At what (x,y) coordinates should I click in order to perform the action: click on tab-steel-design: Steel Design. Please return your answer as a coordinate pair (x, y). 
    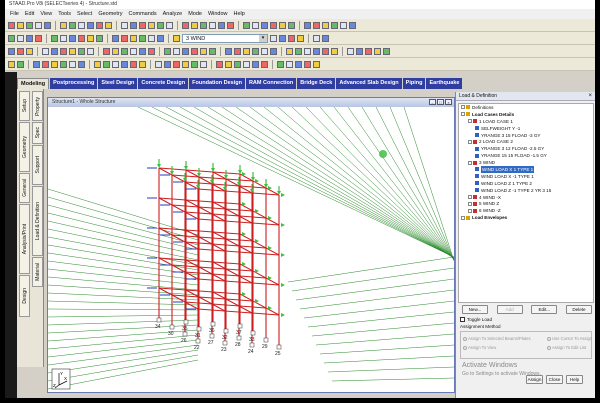
    Looking at the image, I should click on (118, 83).